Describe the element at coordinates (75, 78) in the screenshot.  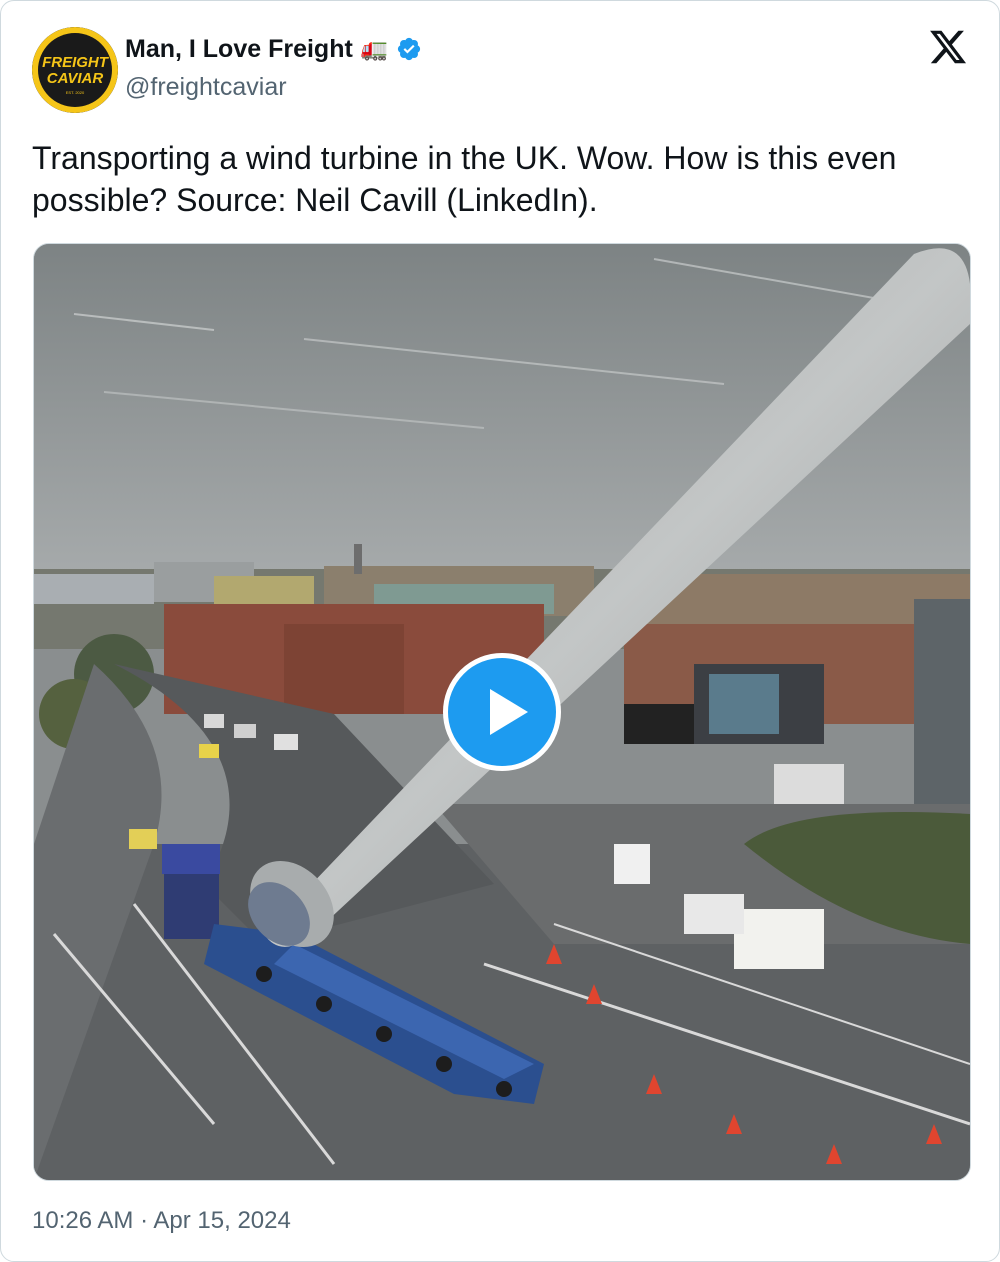
I see `avatar-logo-line2: CAVIAR` at that location.